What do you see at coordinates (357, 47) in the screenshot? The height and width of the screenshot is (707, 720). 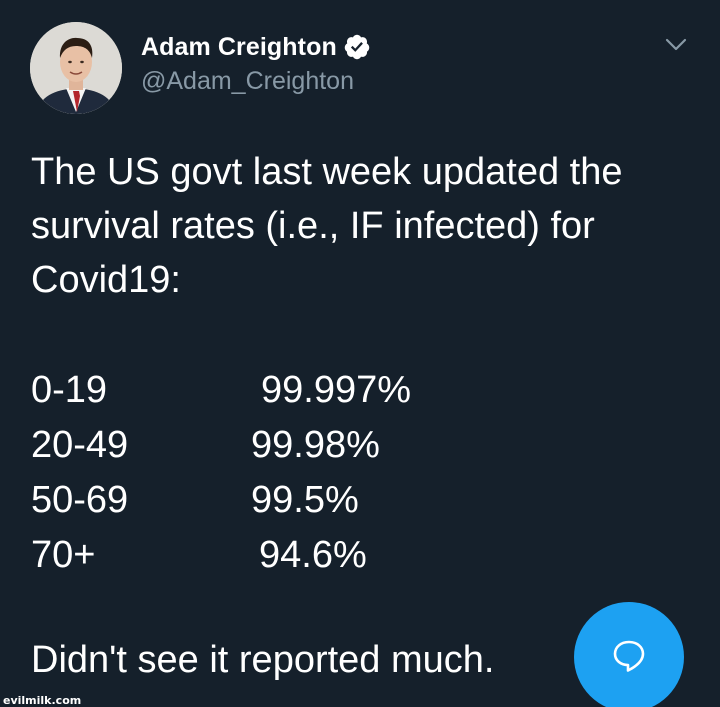 I see `verified-badge-icon` at bounding box center [357, 47].